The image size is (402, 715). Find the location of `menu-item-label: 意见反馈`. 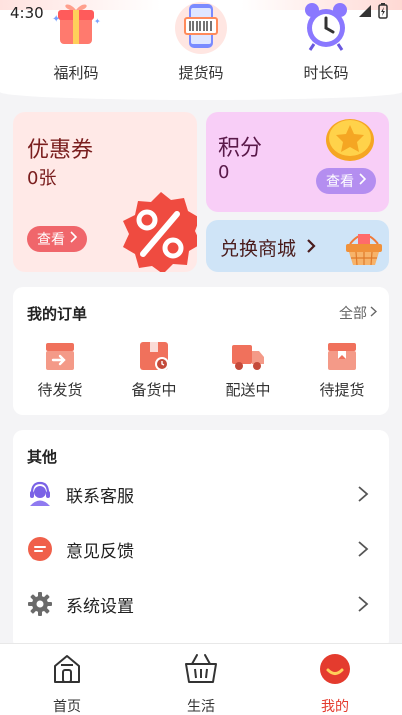

menu-item-label: 意见反馈 is located at coordinates (100, 551).